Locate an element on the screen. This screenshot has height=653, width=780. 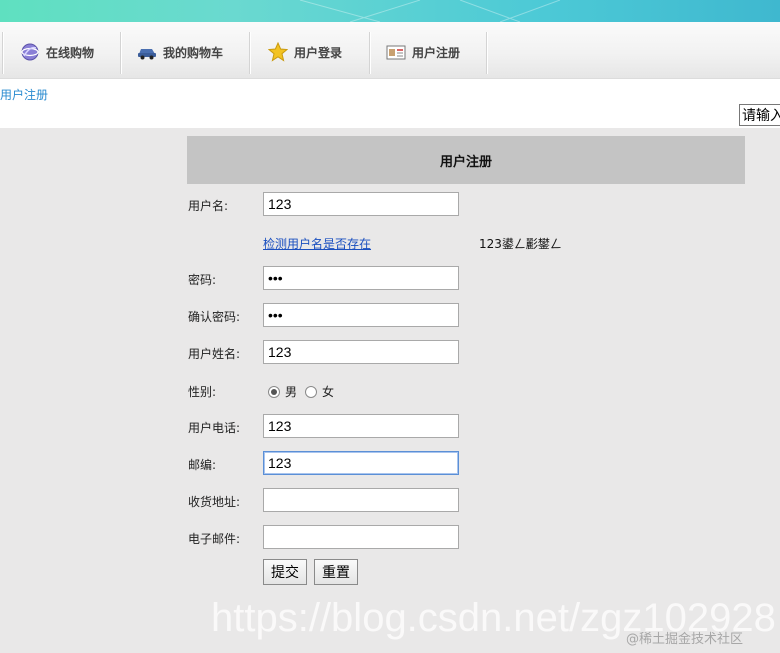
check-result-text: 123鍙ㄥ彲鐢ㄥ is located at coordinates (520, 244).